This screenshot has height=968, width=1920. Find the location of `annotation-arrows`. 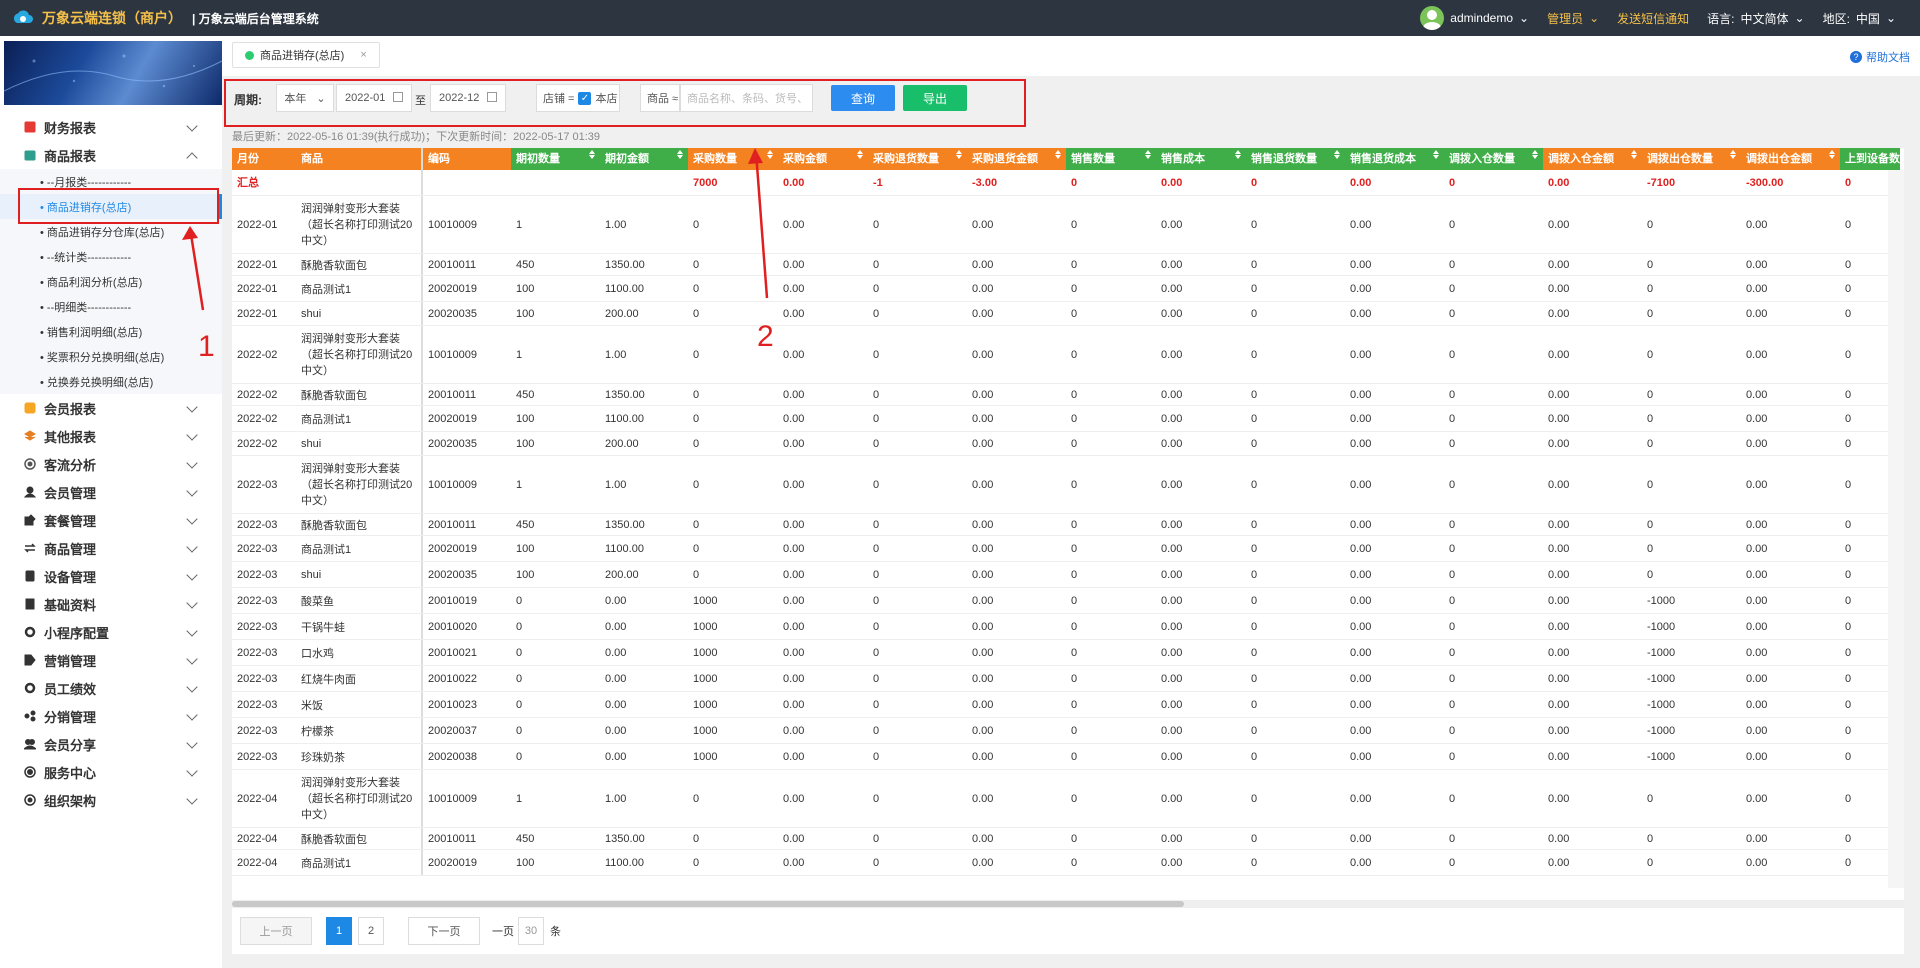

annotation-arrows is located at coordinates (475, 229).